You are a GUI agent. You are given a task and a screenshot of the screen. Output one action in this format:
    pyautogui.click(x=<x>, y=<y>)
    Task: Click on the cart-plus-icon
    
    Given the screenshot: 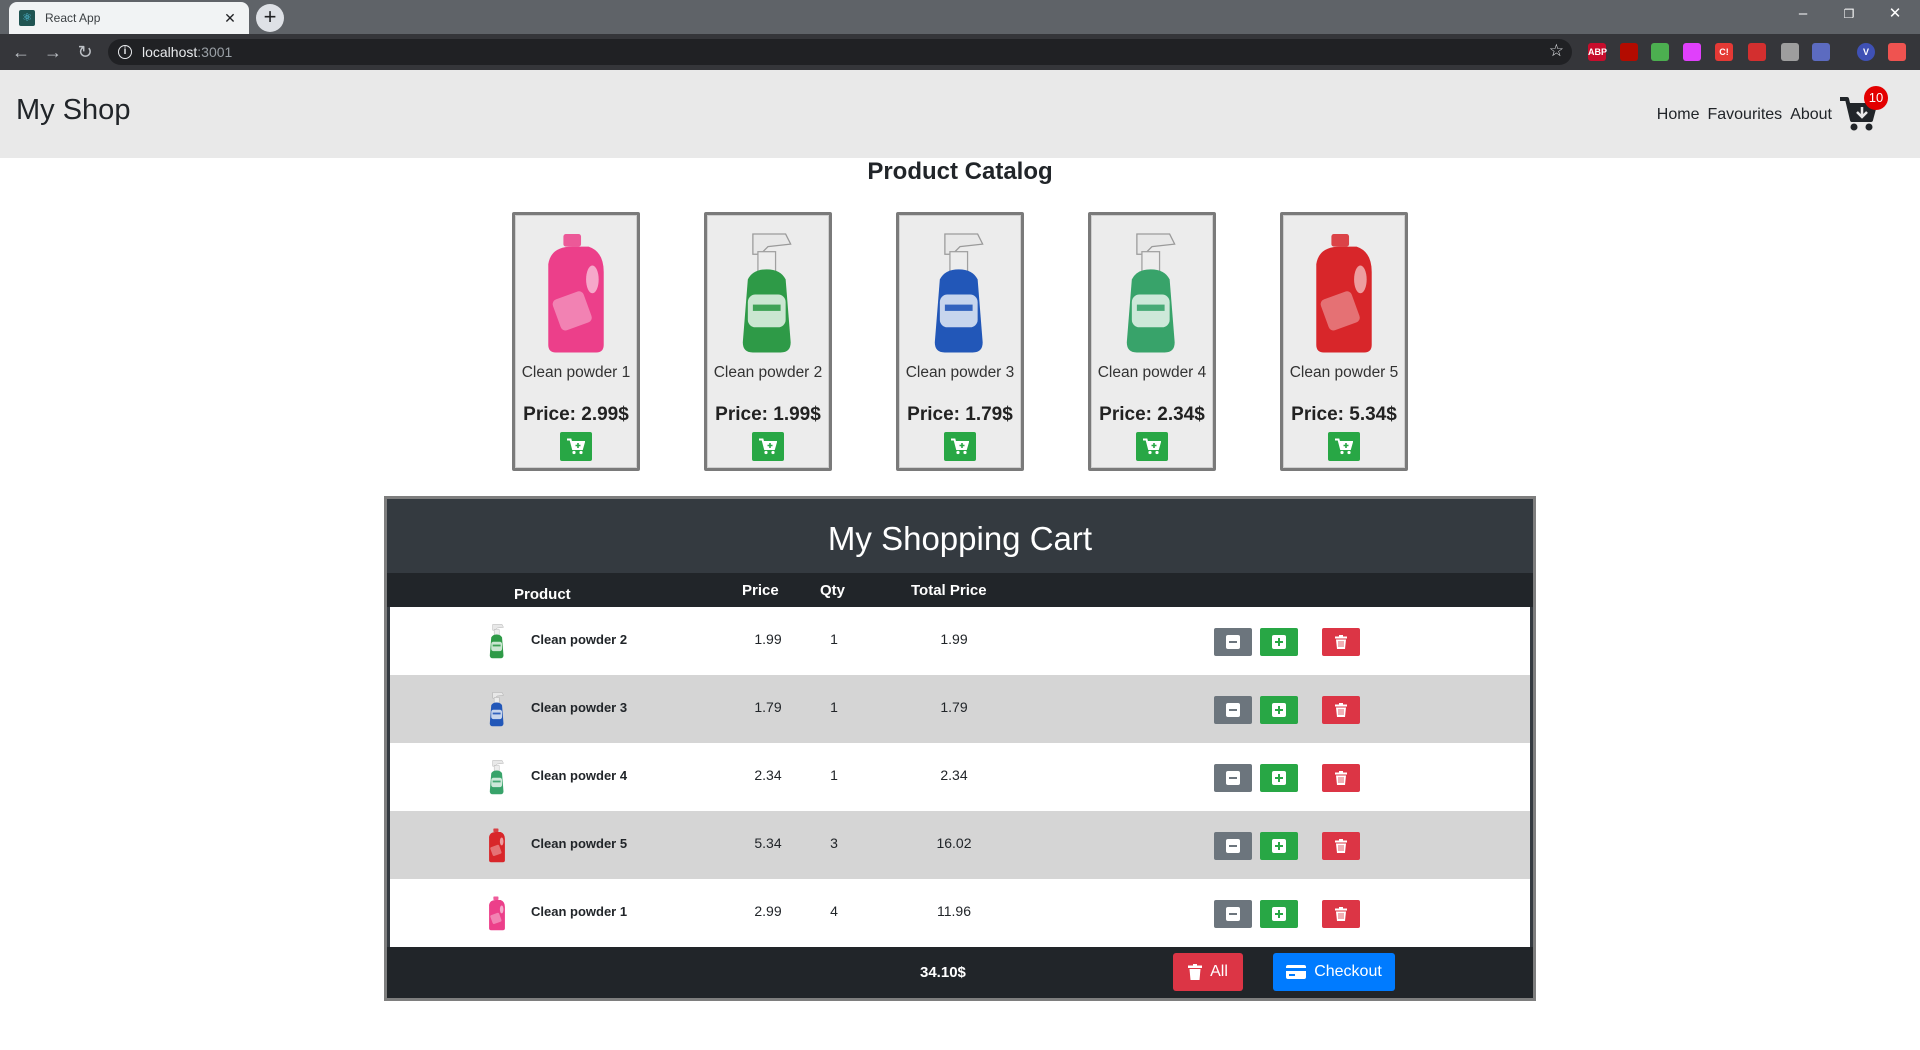 What is the action you would take?
    pyautogui.click(x=1344, y=446)
    